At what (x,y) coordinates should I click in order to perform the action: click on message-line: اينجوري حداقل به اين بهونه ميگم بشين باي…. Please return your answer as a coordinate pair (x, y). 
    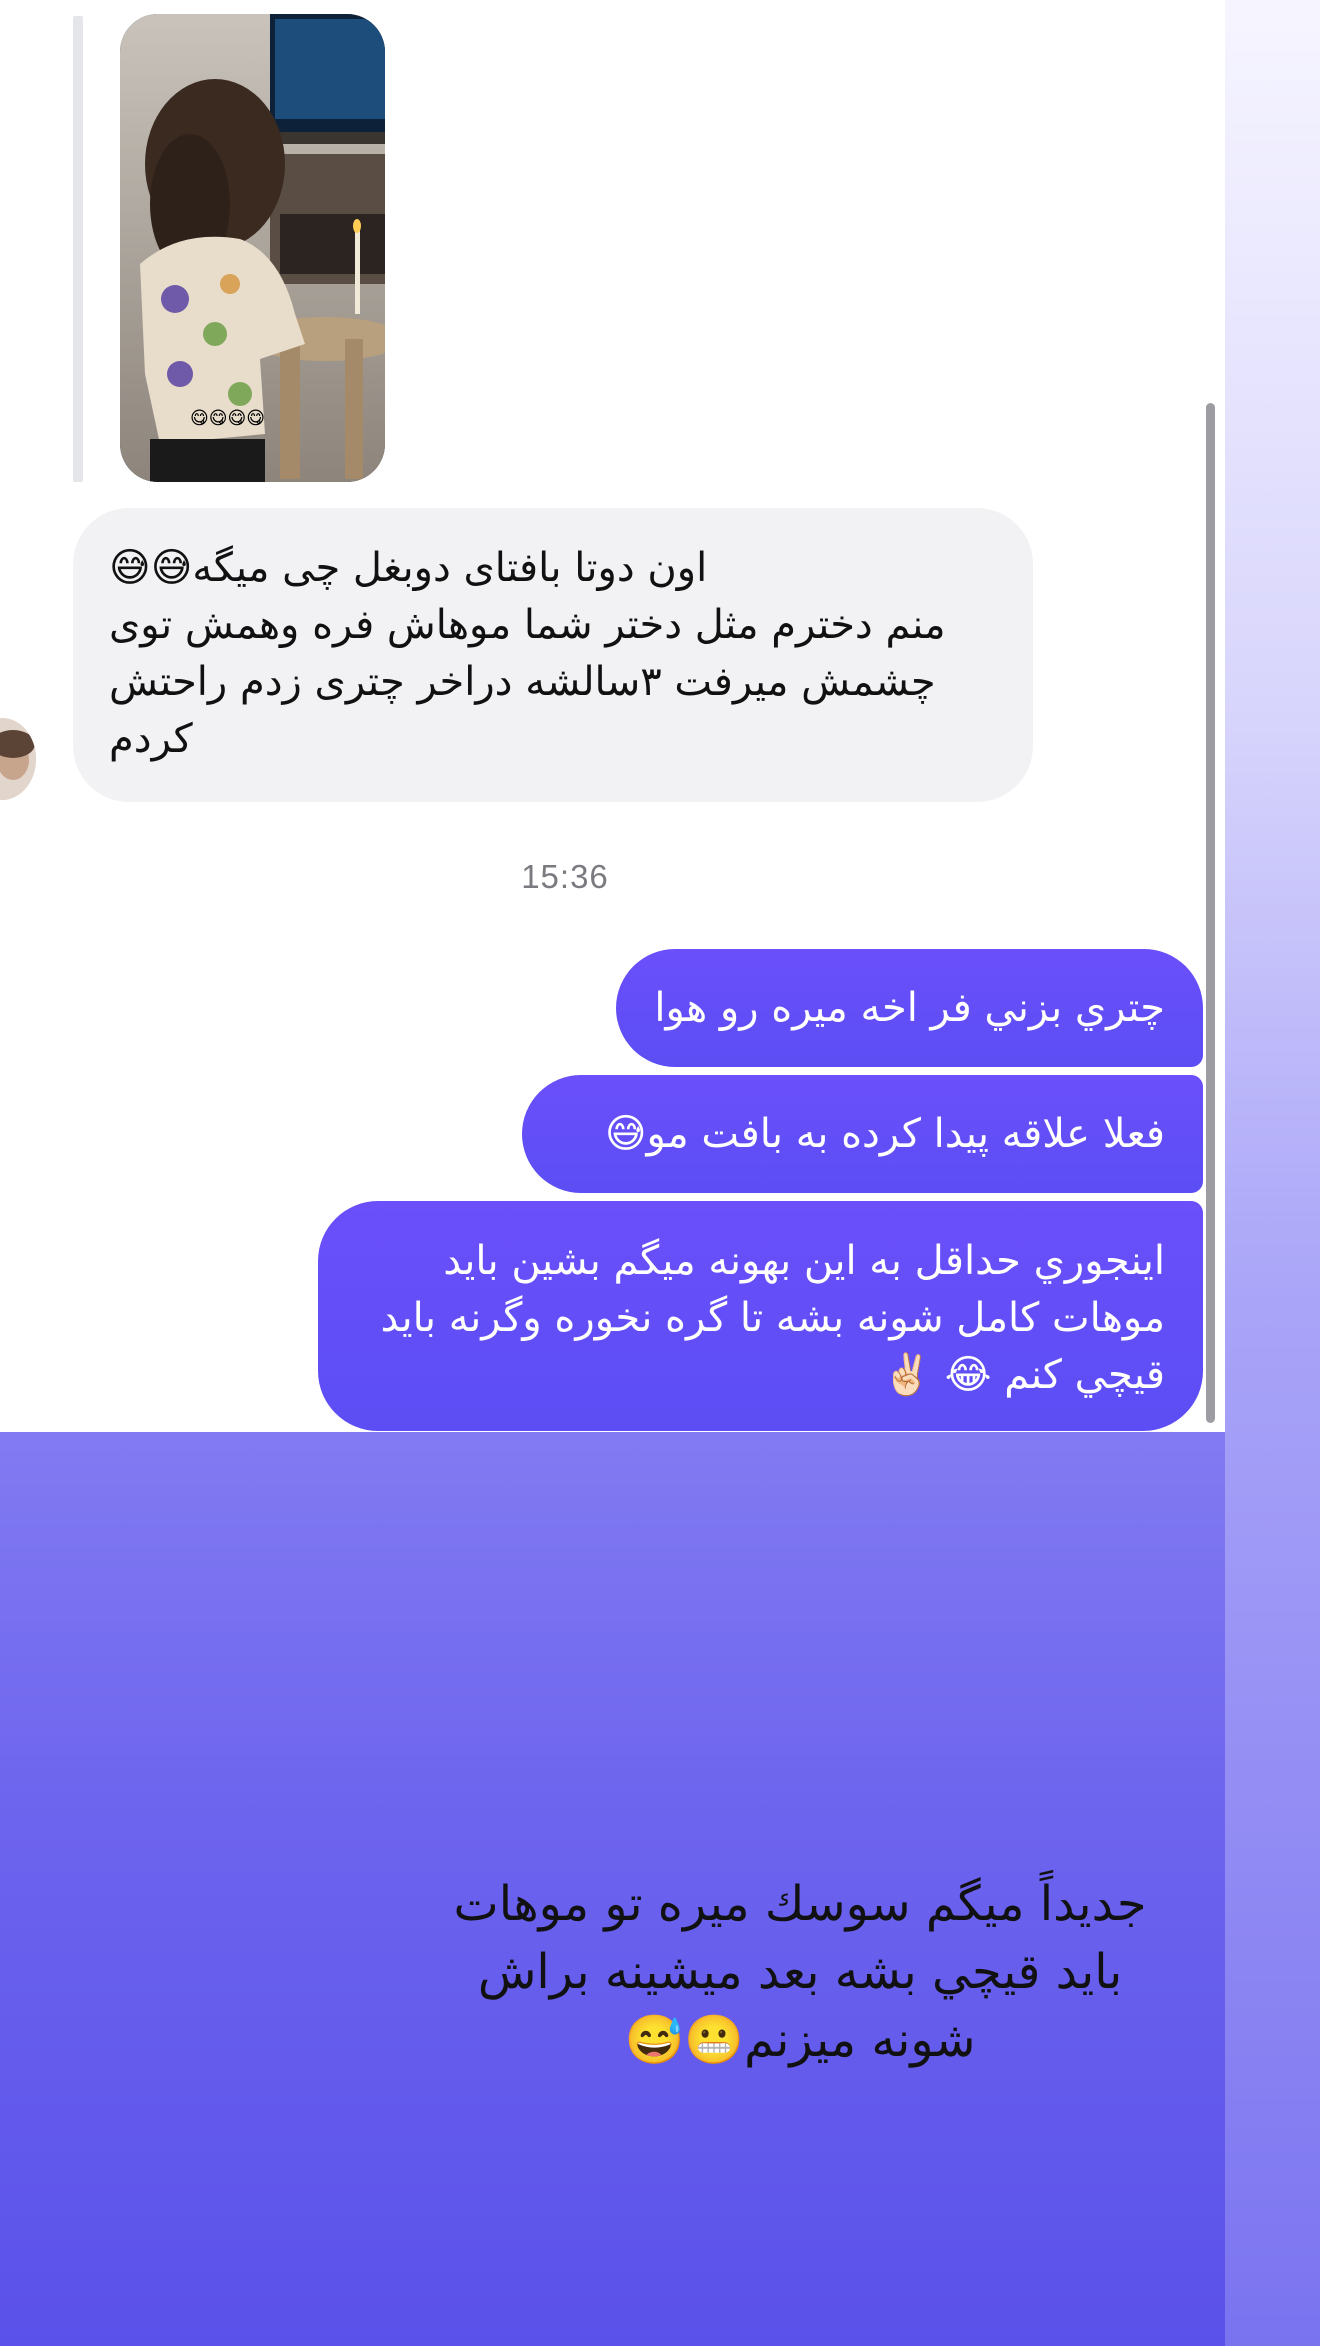
    Looking at the image, I should click on (804, 1261).